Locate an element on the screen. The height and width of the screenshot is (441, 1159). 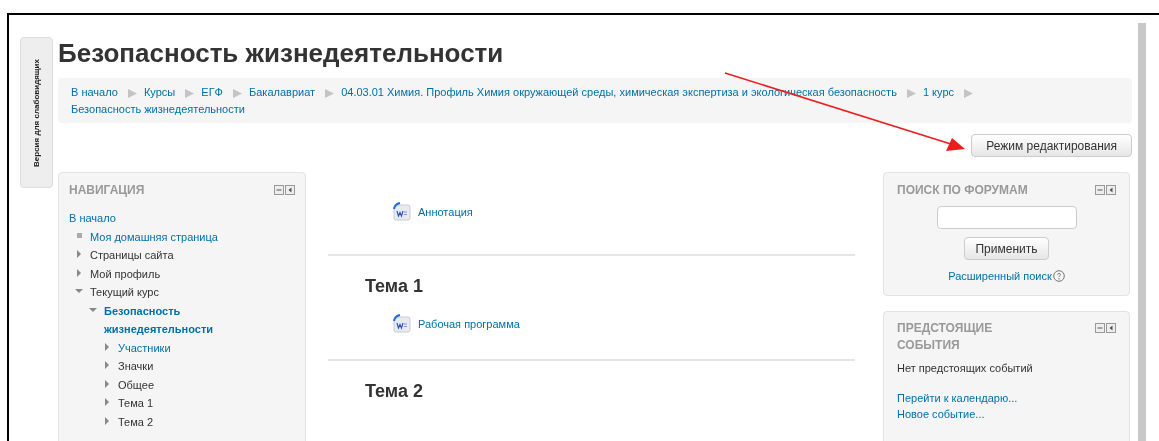
block-title: ПОИСК ПО ФОРУМАМ is located at coordinates (962, 190).